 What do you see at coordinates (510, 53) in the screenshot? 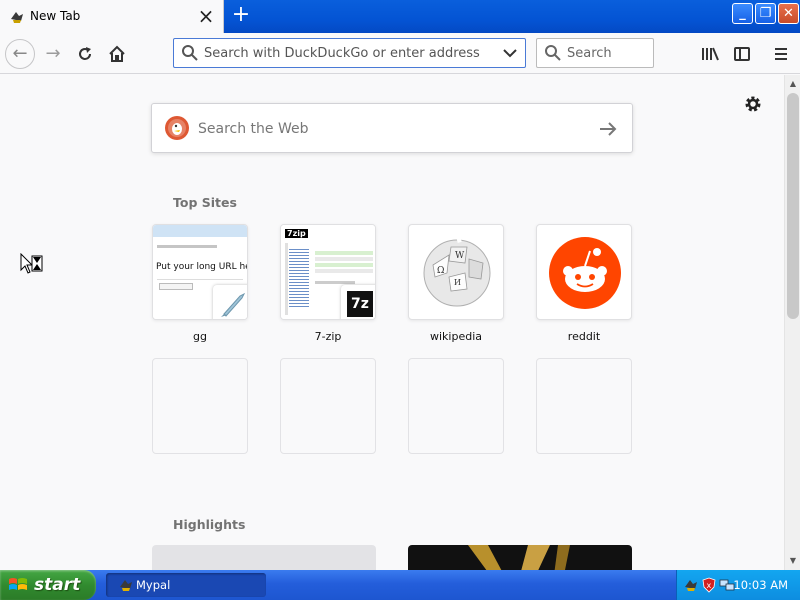
I see `chevron-down-icon` at bounding box center [510, 53].